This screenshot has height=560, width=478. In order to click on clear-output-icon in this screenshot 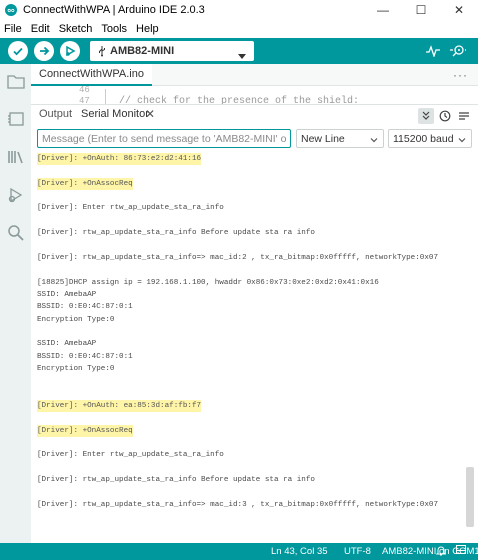, I will do `click(464, 116)`.